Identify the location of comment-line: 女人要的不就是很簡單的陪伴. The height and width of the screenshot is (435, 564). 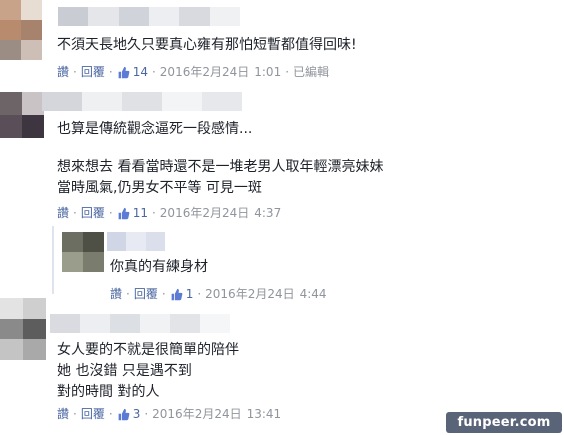
(148, 350).